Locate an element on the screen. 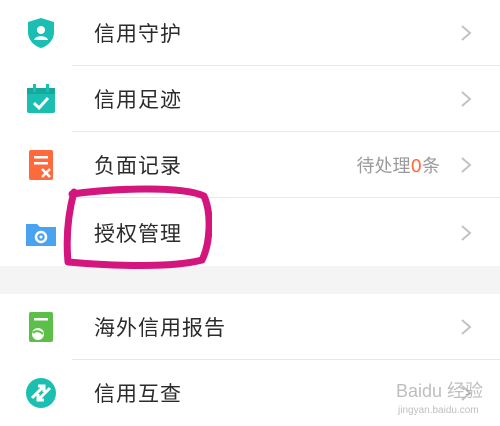  menu-item-label: 信用足迹 is located at coordinates (138, 100).